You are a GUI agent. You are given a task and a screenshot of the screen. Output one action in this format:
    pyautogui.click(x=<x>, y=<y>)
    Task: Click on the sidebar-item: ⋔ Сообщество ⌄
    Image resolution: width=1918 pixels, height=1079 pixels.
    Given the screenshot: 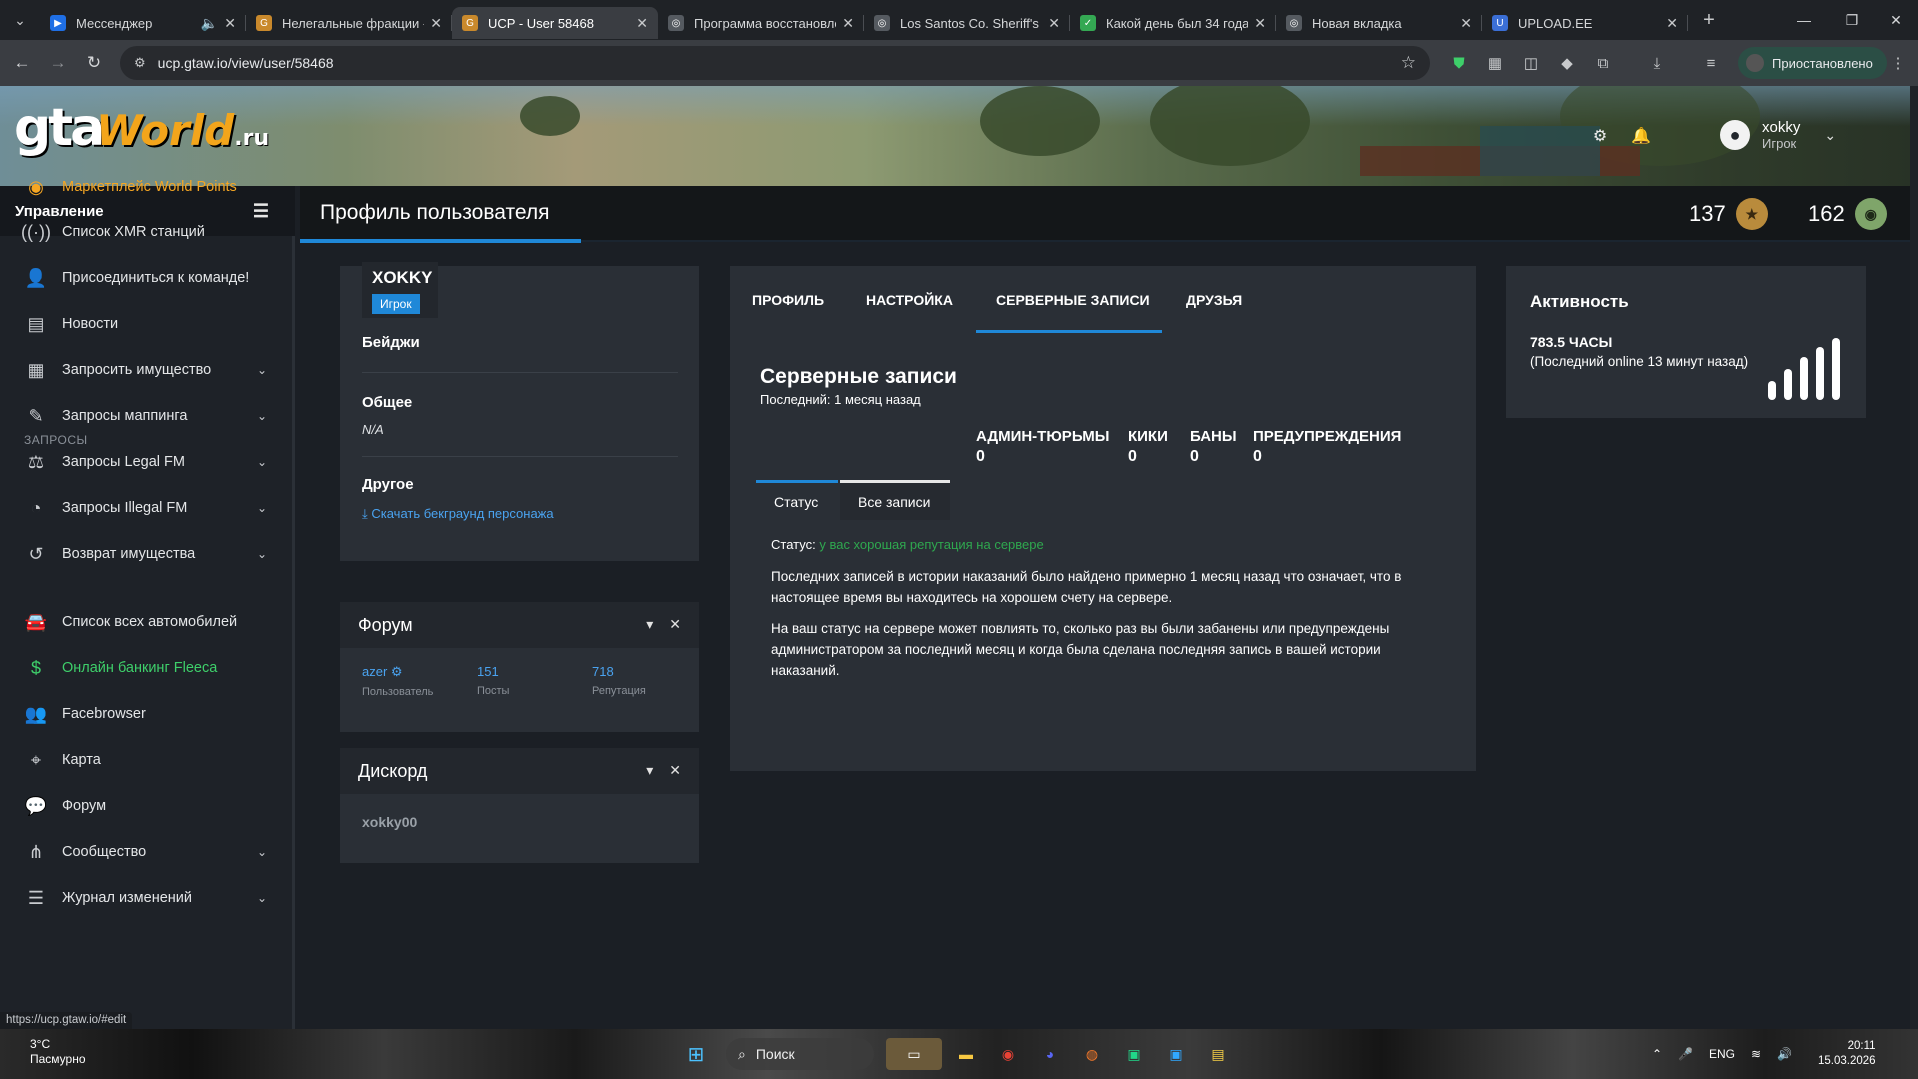 What is the action you would take?
    pyautogui.click(x=147, y=852)
    